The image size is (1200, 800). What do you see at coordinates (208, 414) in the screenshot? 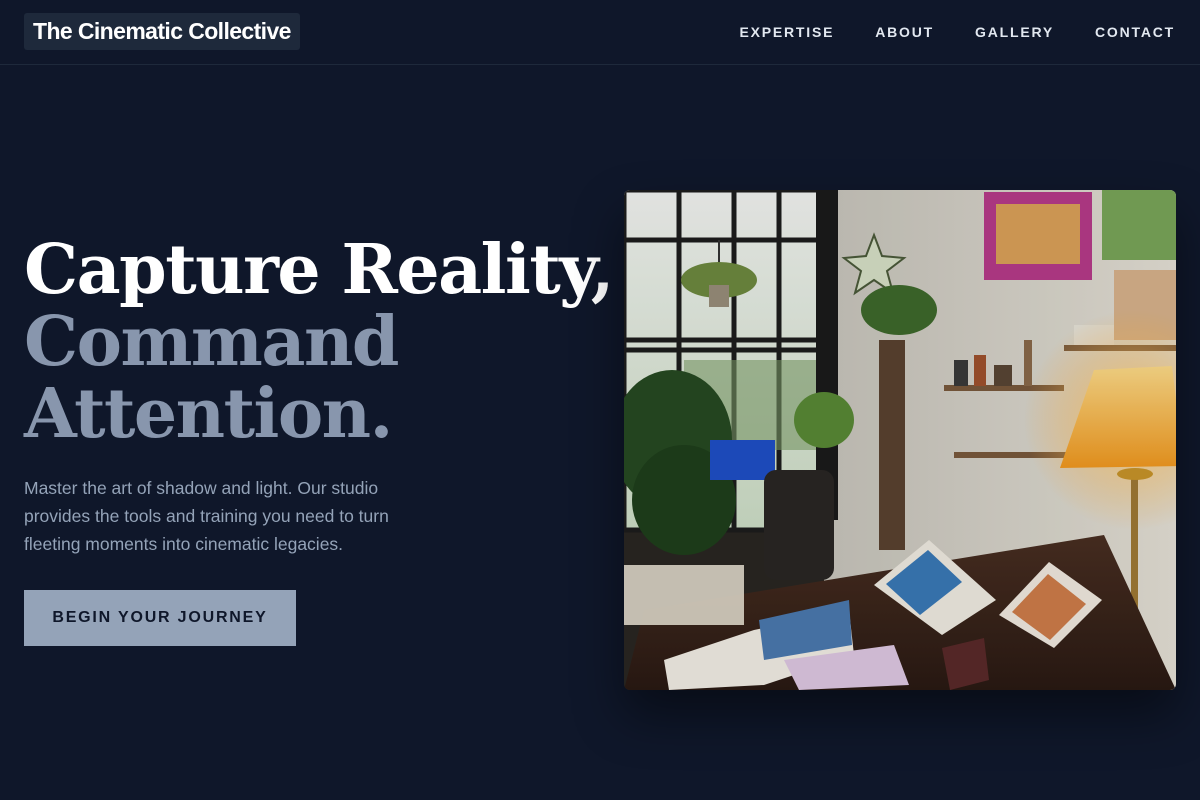
I see `headline-line-3: Attention.` at bounding box center [208, 414].